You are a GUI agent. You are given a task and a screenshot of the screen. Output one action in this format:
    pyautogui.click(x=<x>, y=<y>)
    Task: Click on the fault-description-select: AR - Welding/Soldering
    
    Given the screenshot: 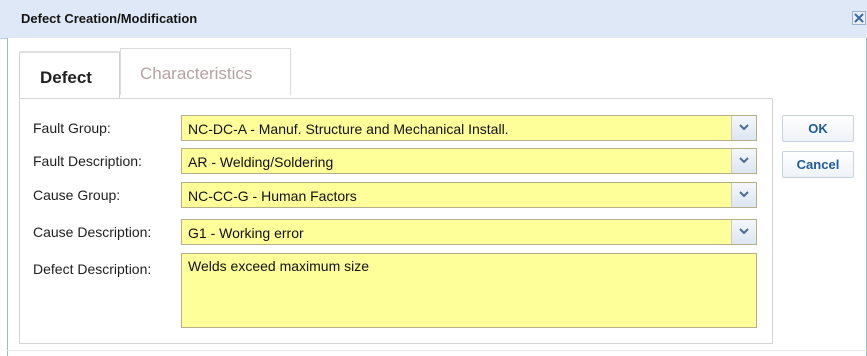 What is the action you would take?
    pyautogui.click(x=469, y=161)
    